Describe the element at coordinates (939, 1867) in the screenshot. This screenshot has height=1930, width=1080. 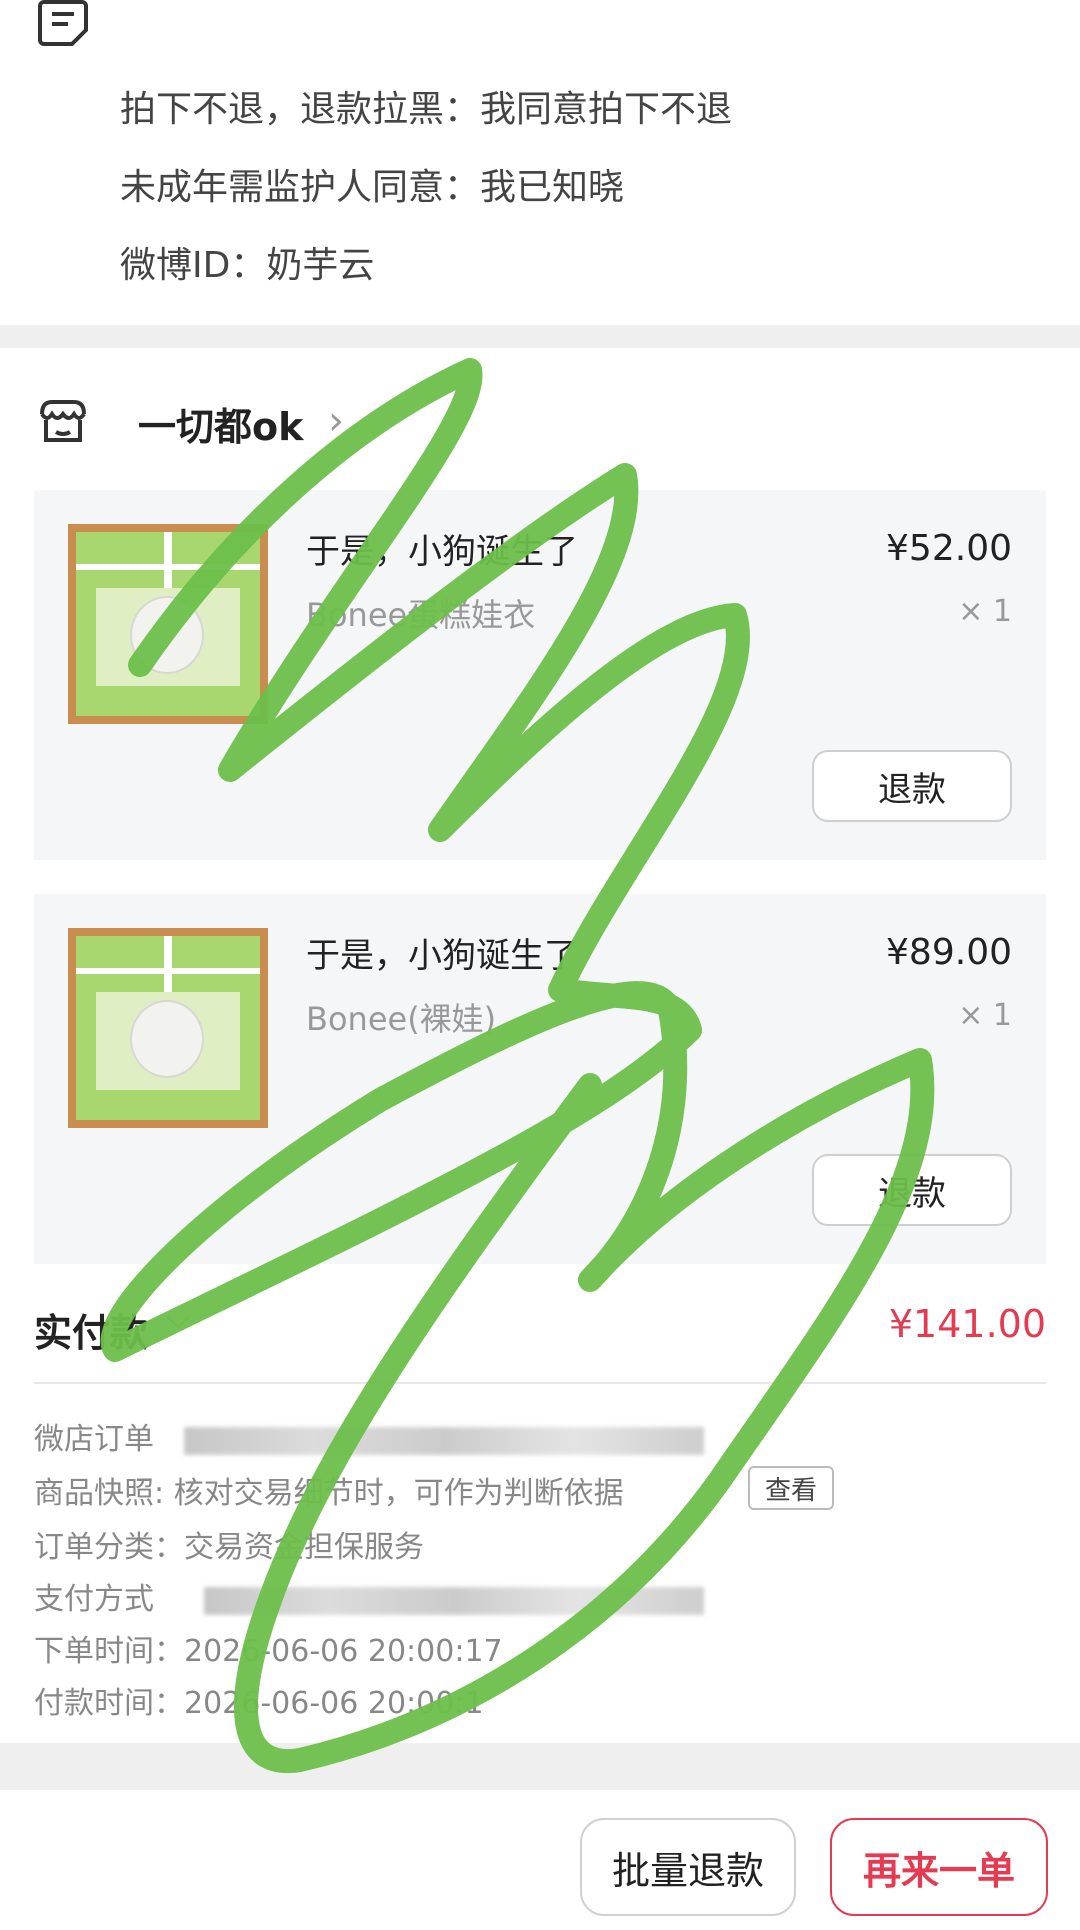
I see `reorder-button: 再来一单` at that location.